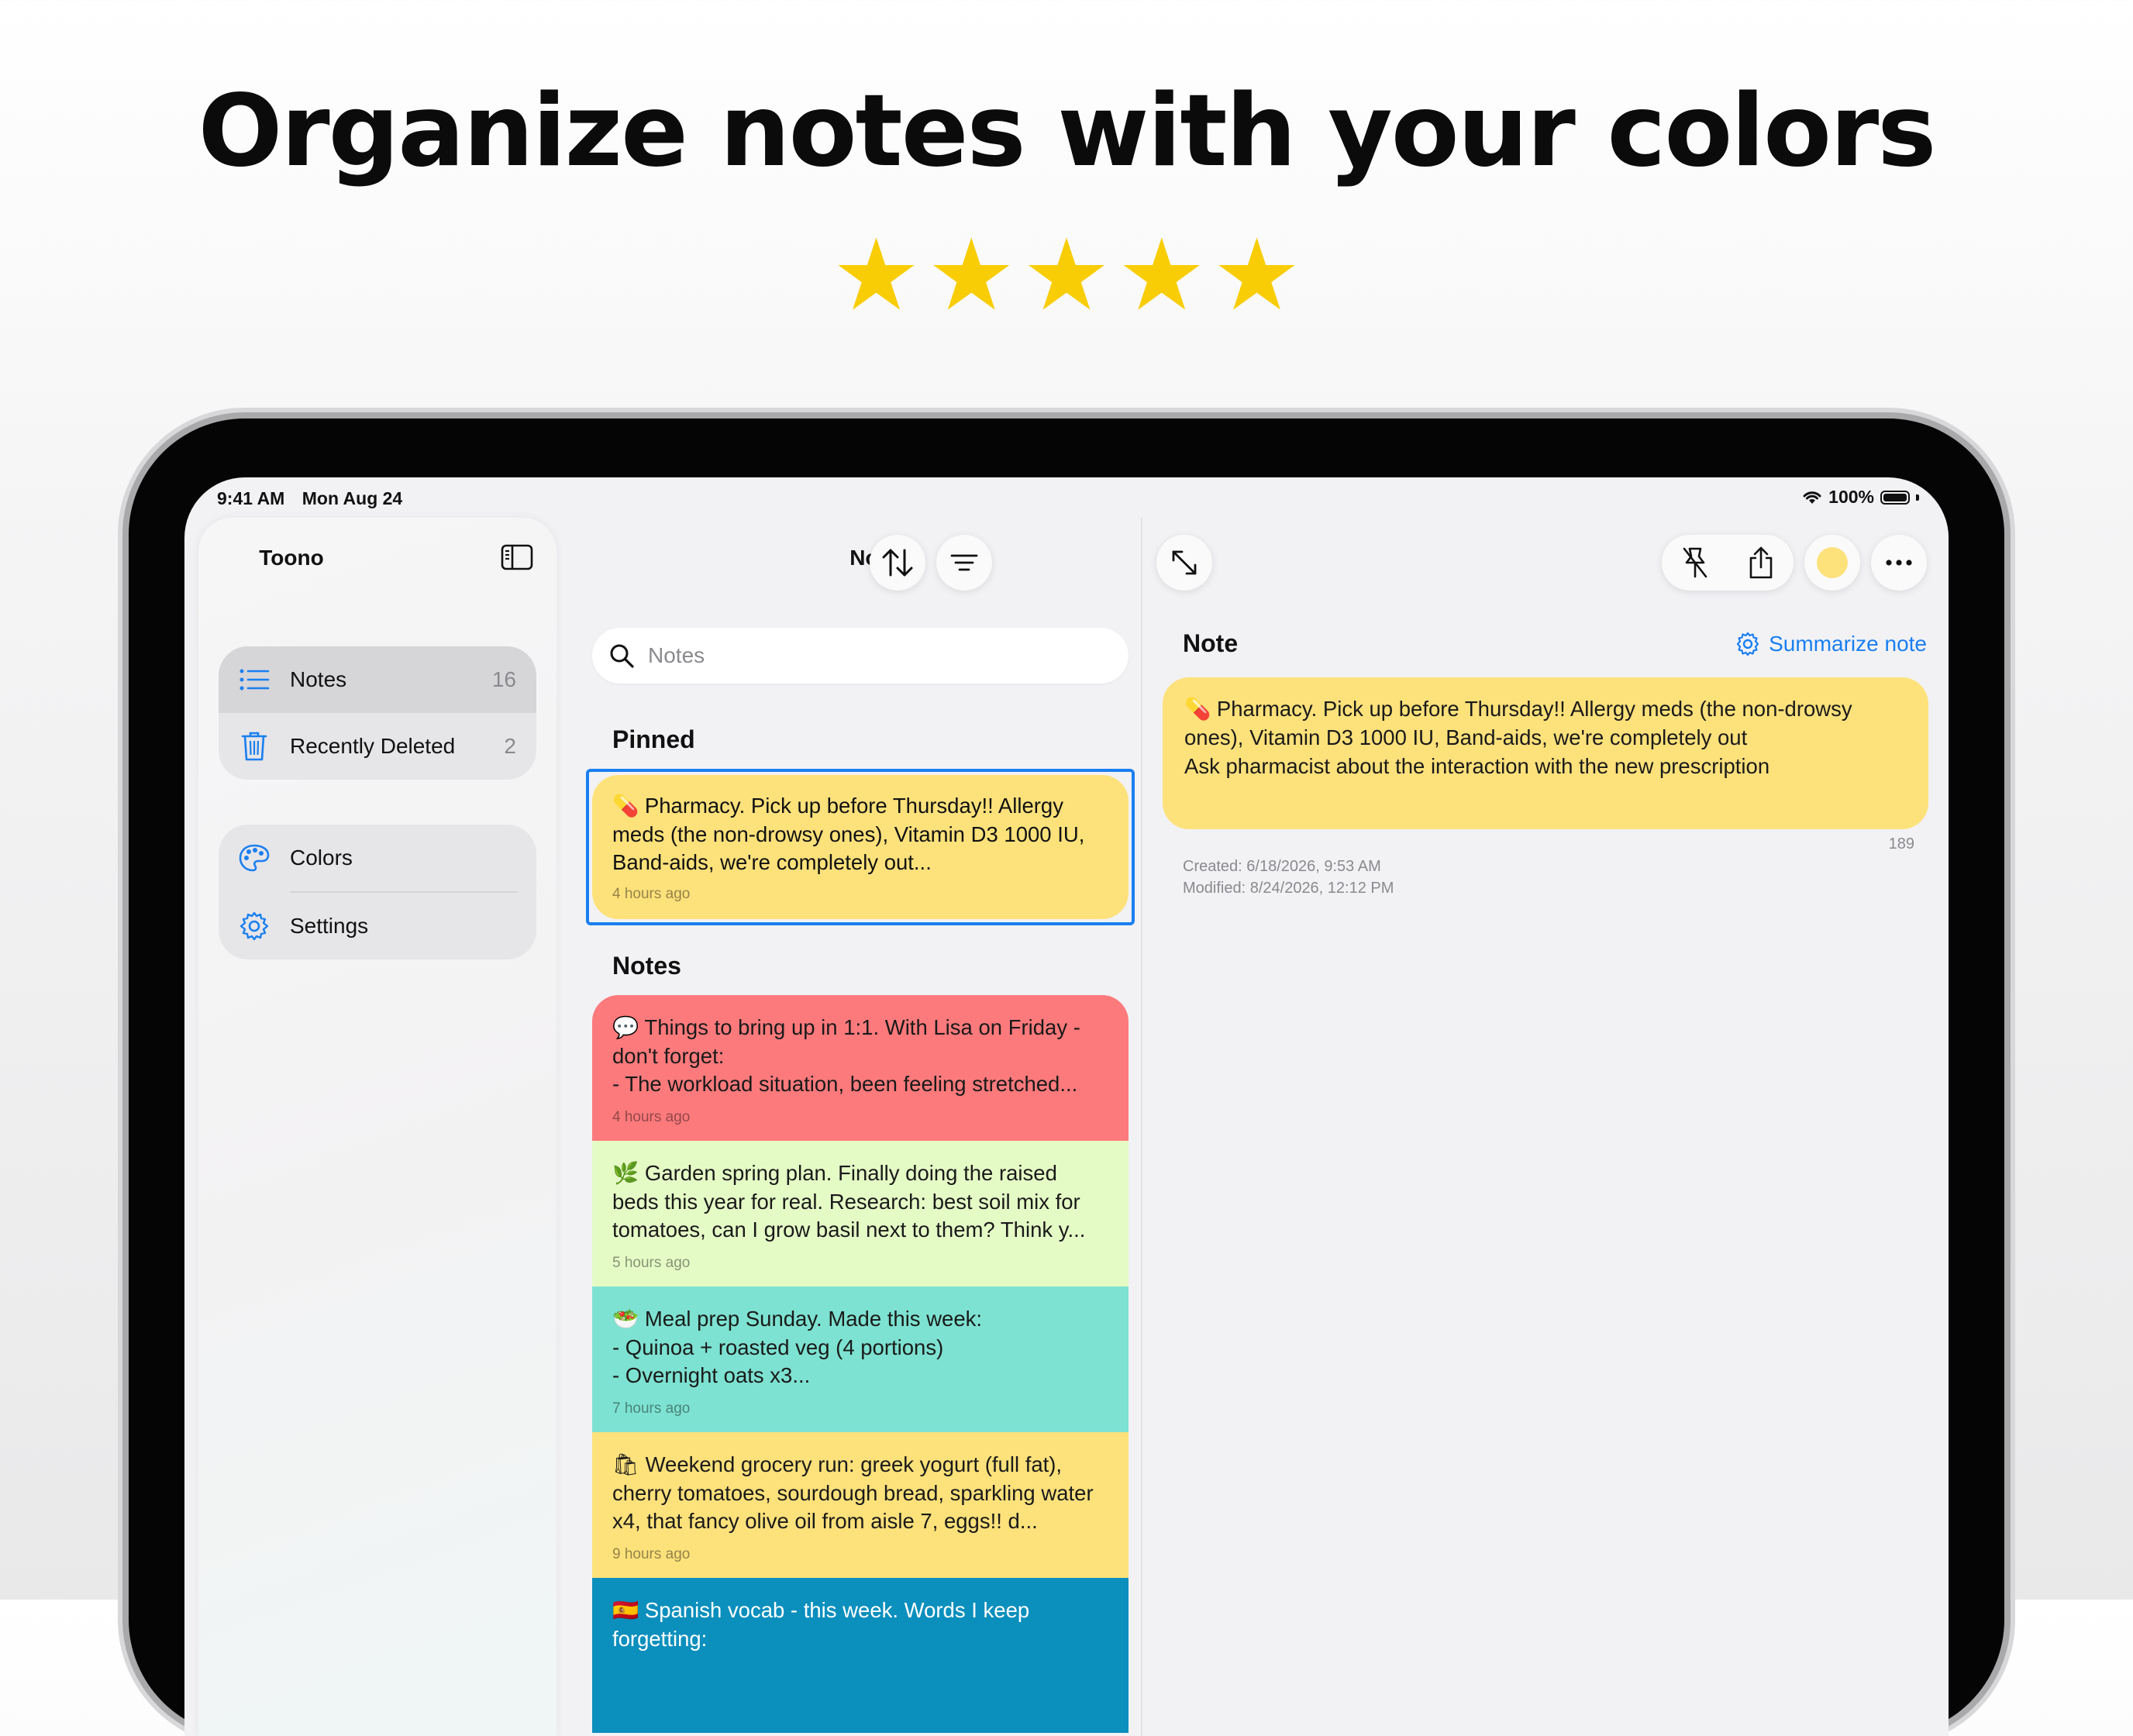  What do you see at coordinates (510, 746) in the screenshot?
I see `deleted-count: 2` at bounding box center [510, 746].